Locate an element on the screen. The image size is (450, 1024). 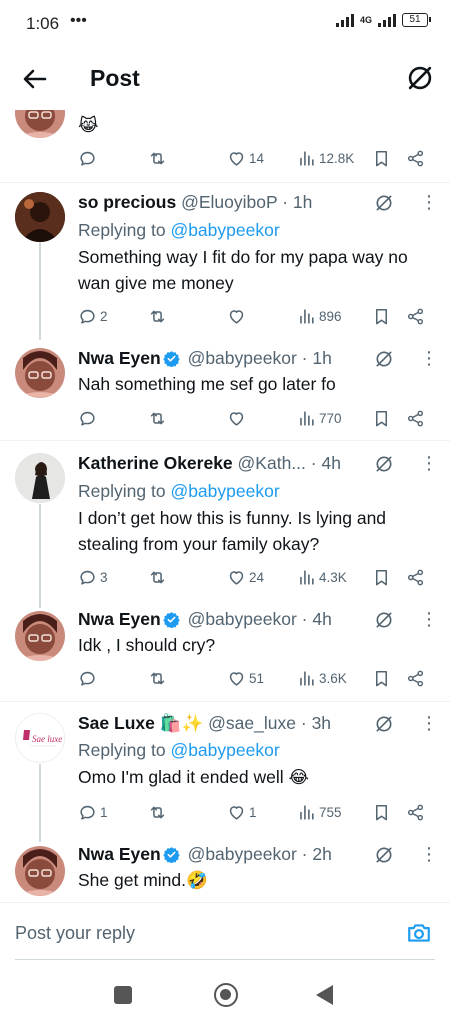
avatar: Sae luxe is located at coordinates (40, 738).